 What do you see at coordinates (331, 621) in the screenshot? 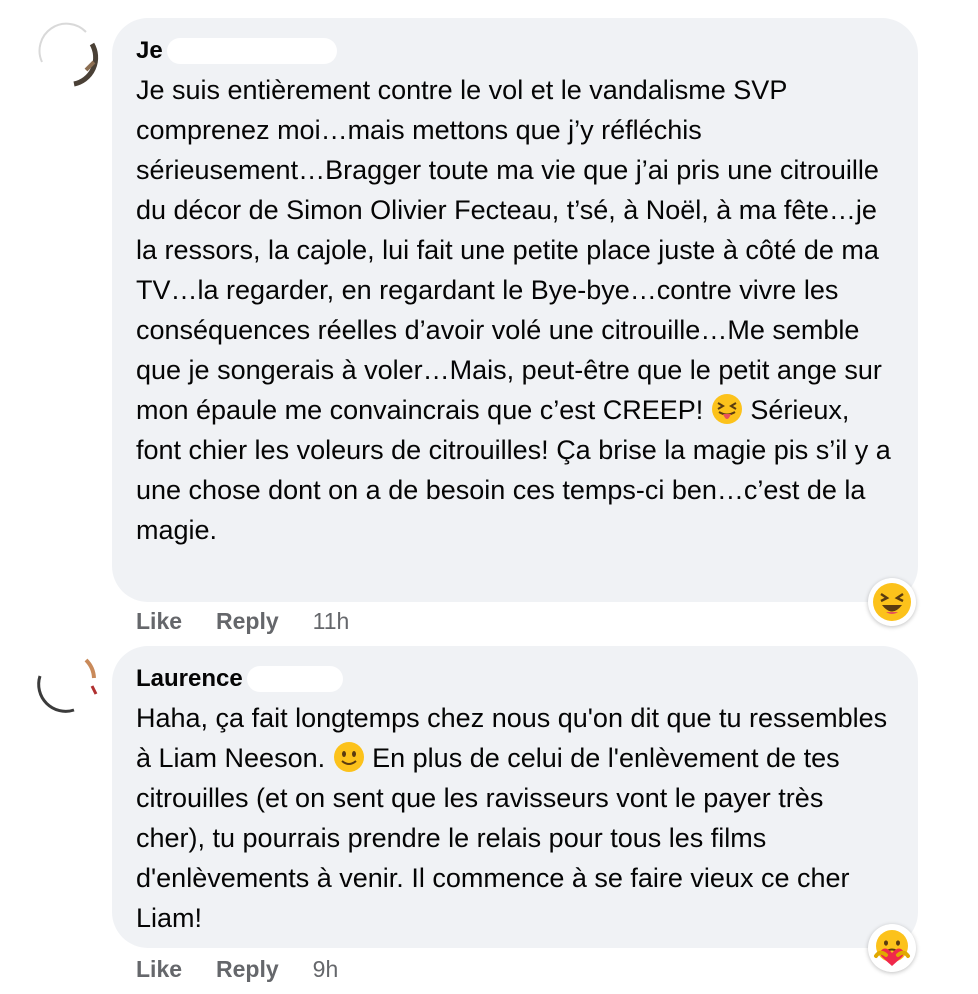
I see `comment-timestamp: 11h` at bounding box center [331, 621].